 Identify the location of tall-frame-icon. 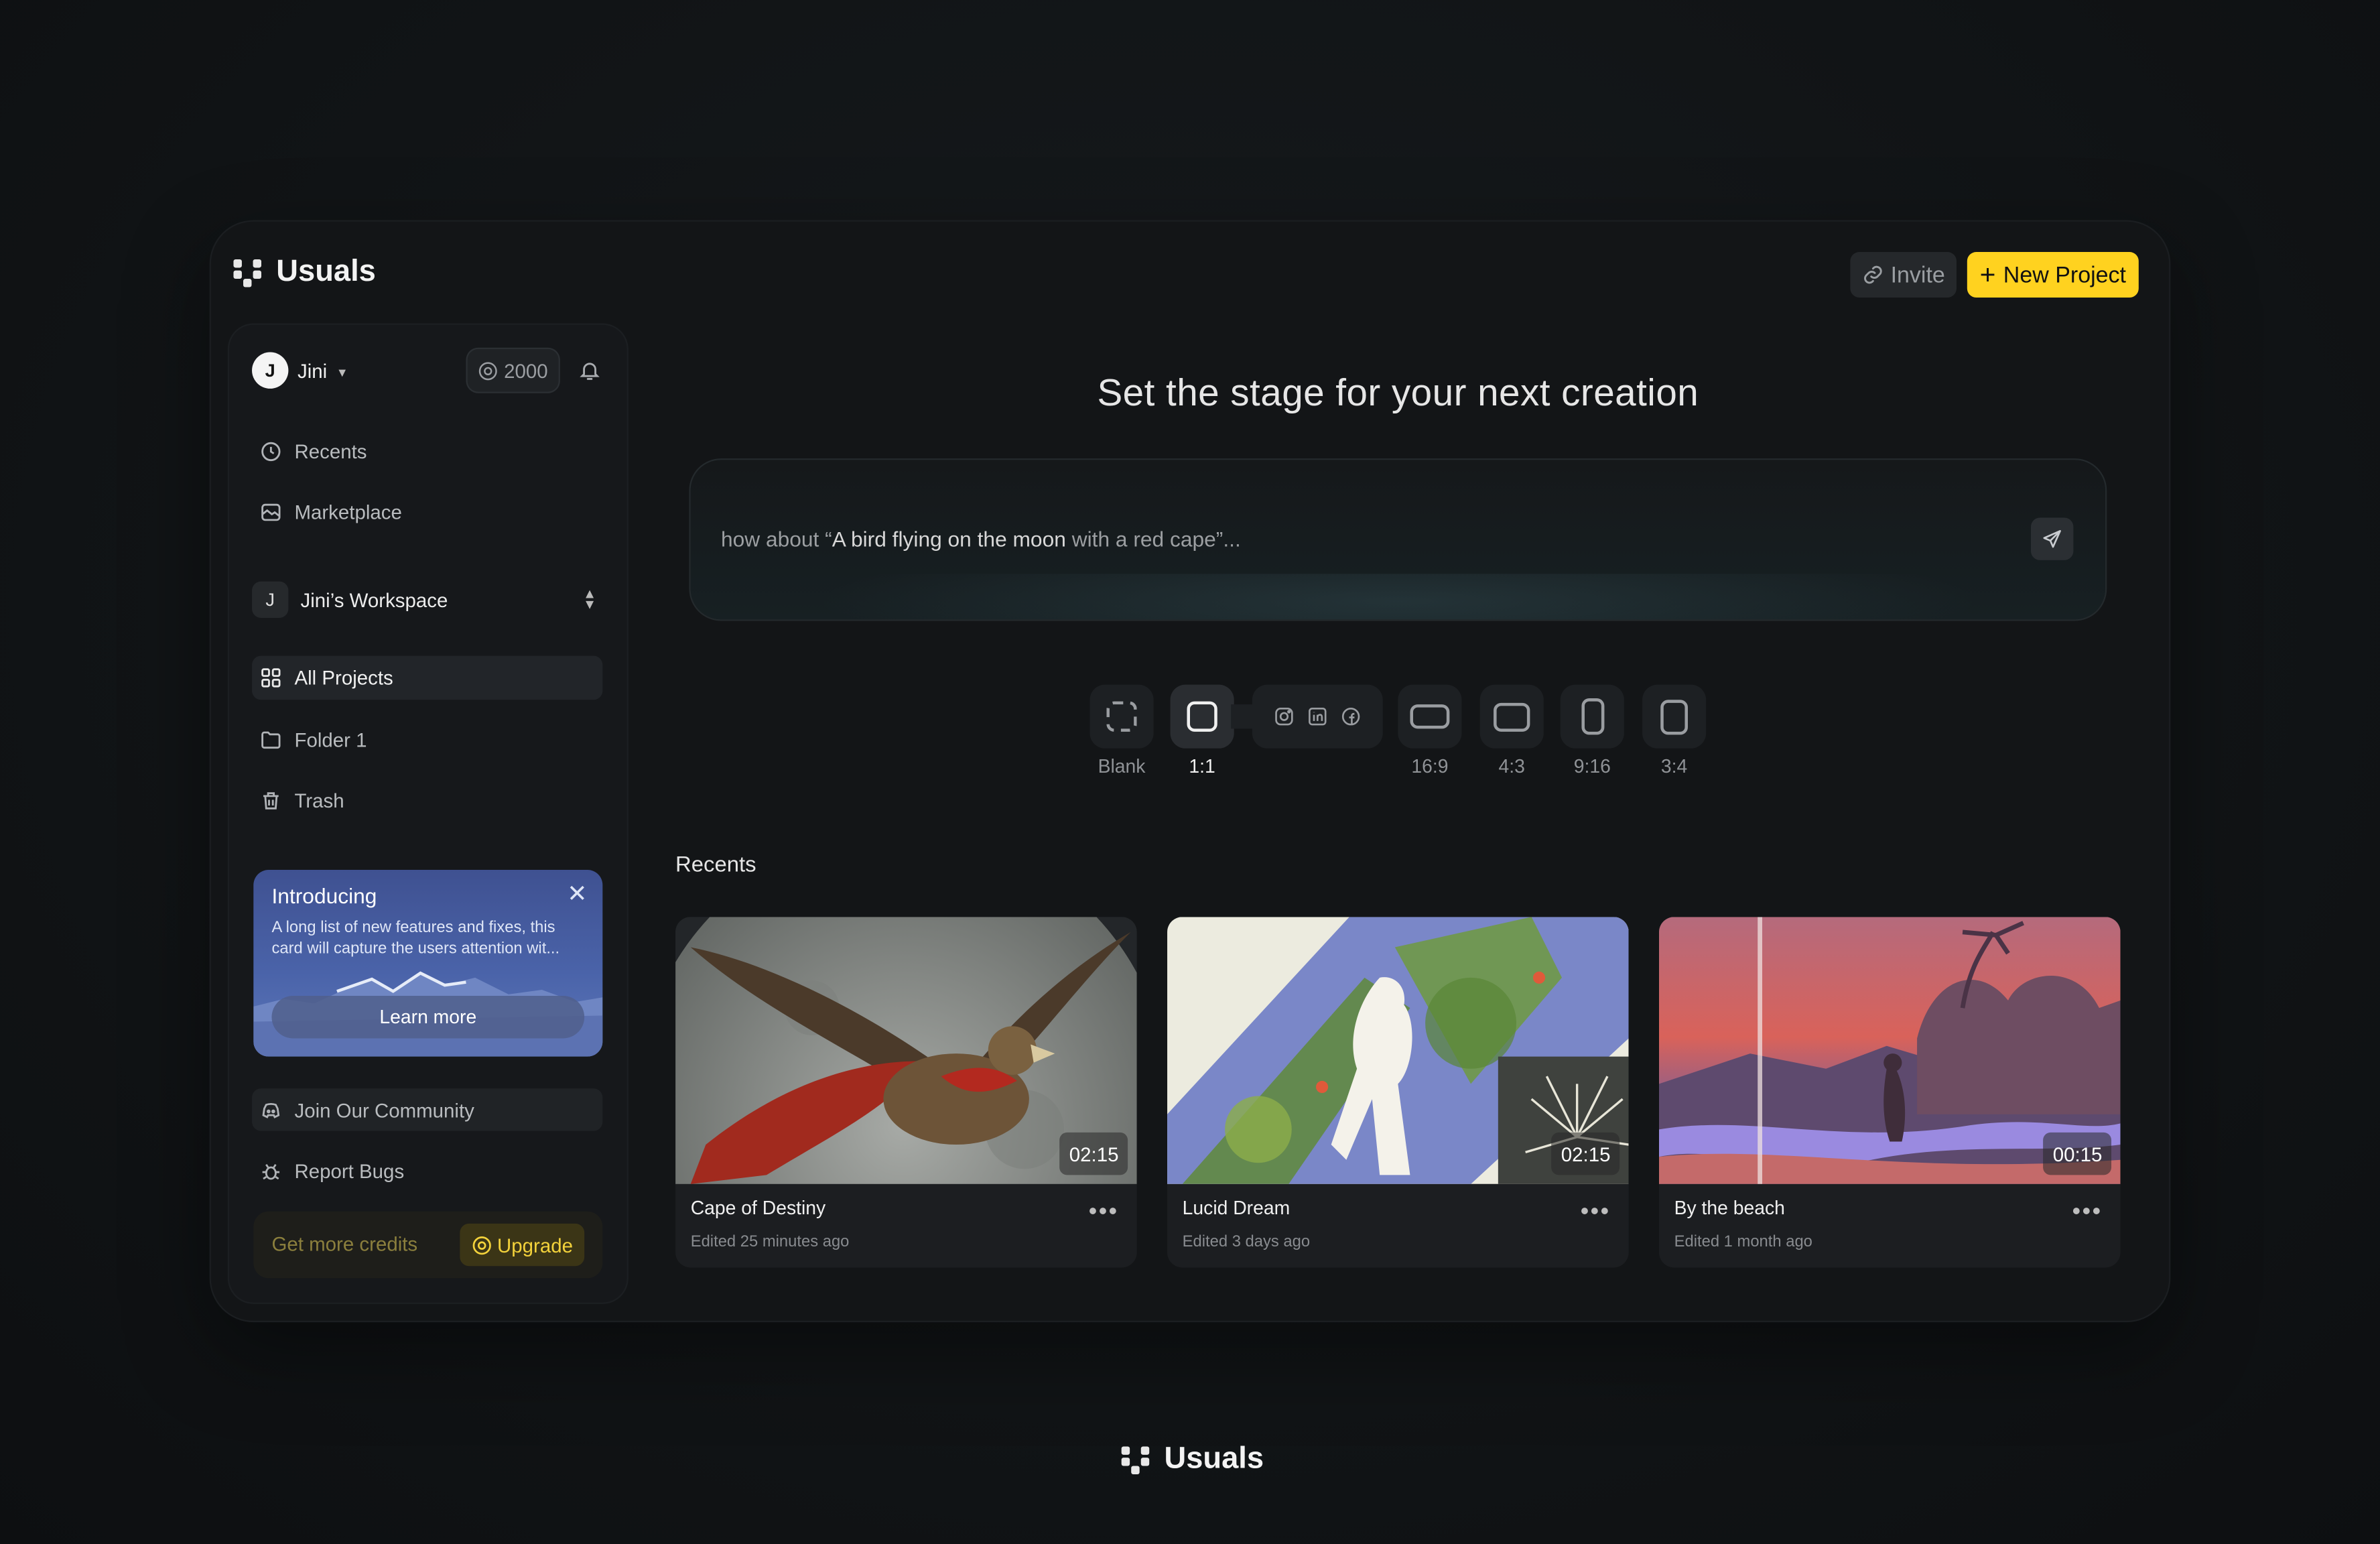
(1593, 716).